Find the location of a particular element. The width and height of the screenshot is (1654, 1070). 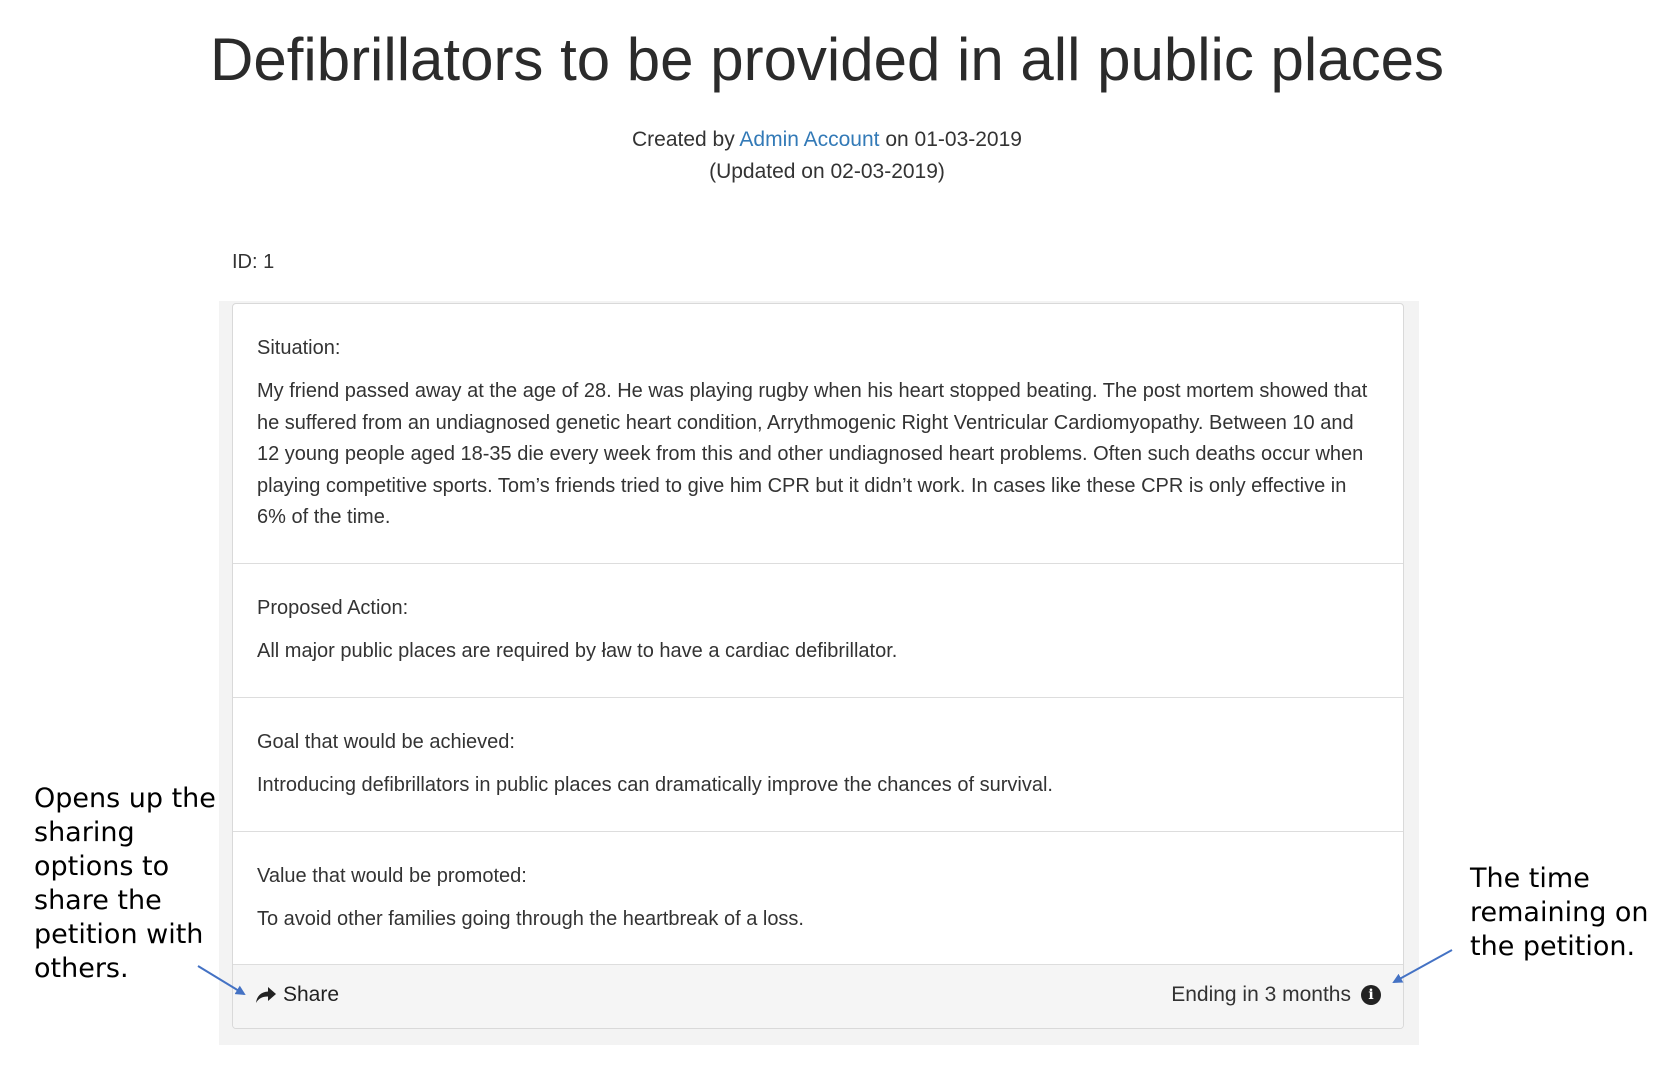

author-link: Admin Account is located at coordinates (809, 139).